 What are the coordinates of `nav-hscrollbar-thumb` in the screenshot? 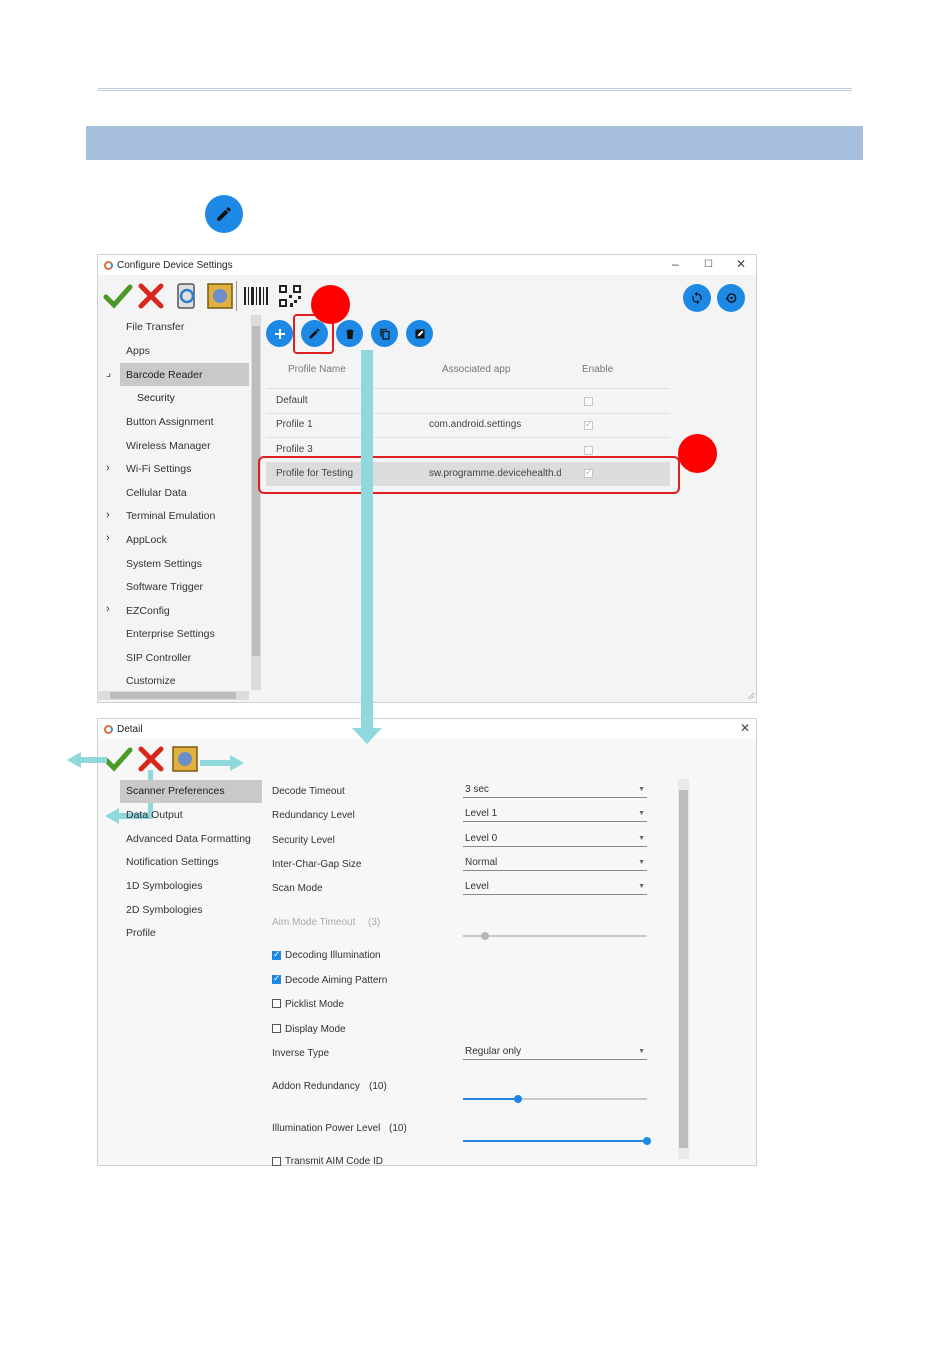 It's located at (173, 695).